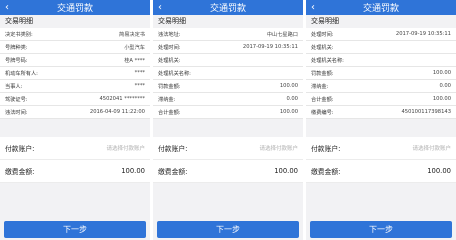 Image resolution: width=456 pixels, height=240 pixels. What do you see at coordinates (282, 34) in the screenshot?
I see `row-value: 中山七星路口` at bounding box center [282, 34].